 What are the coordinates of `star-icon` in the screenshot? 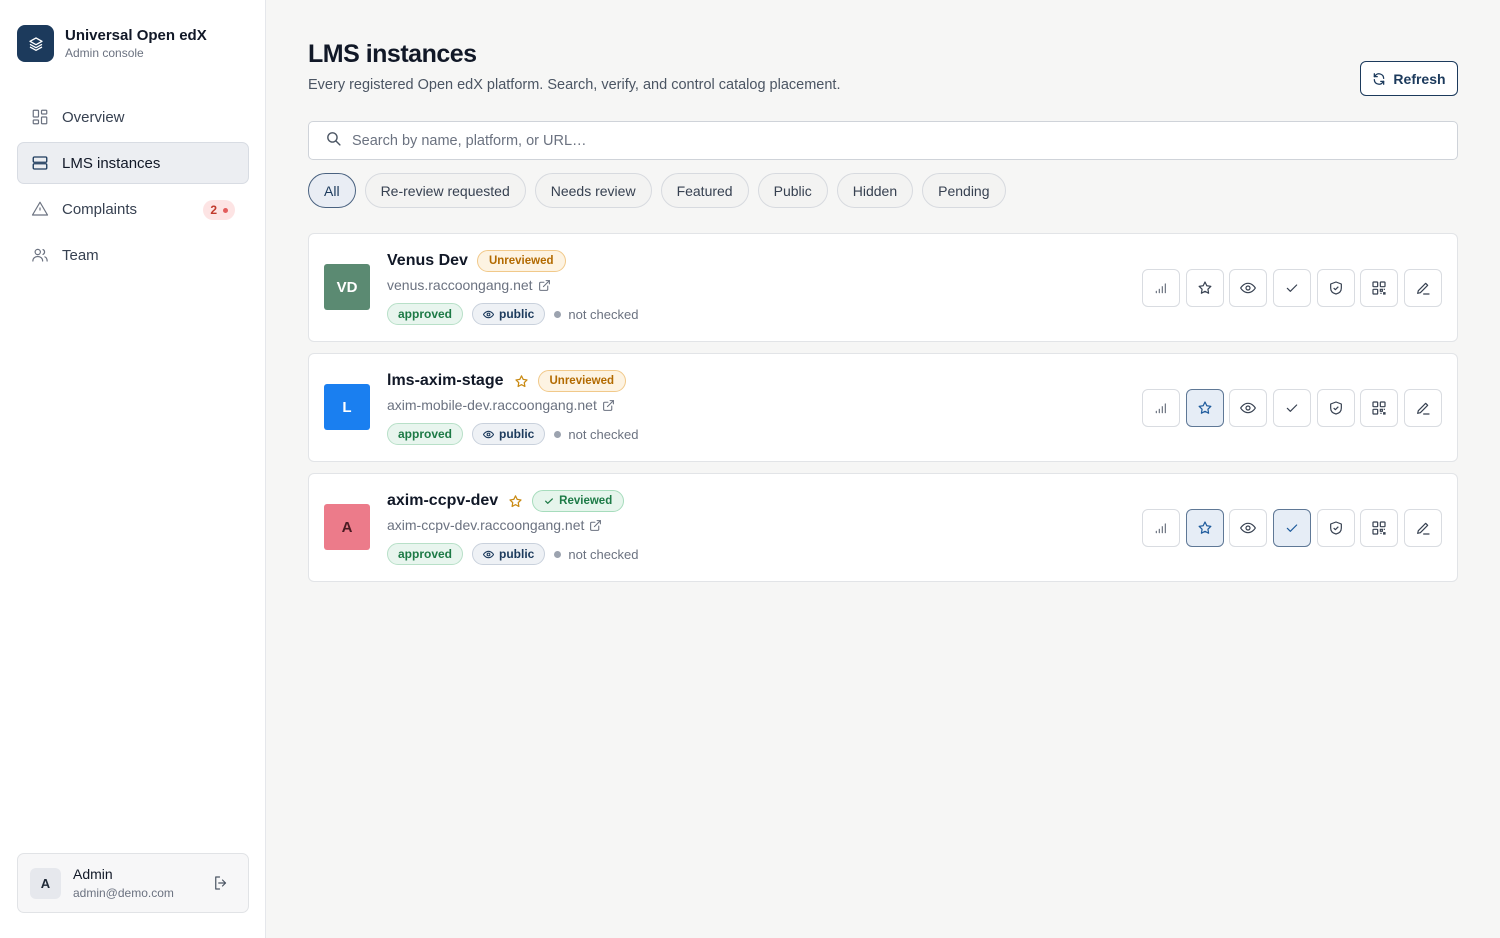 It's located at (1205, 407).